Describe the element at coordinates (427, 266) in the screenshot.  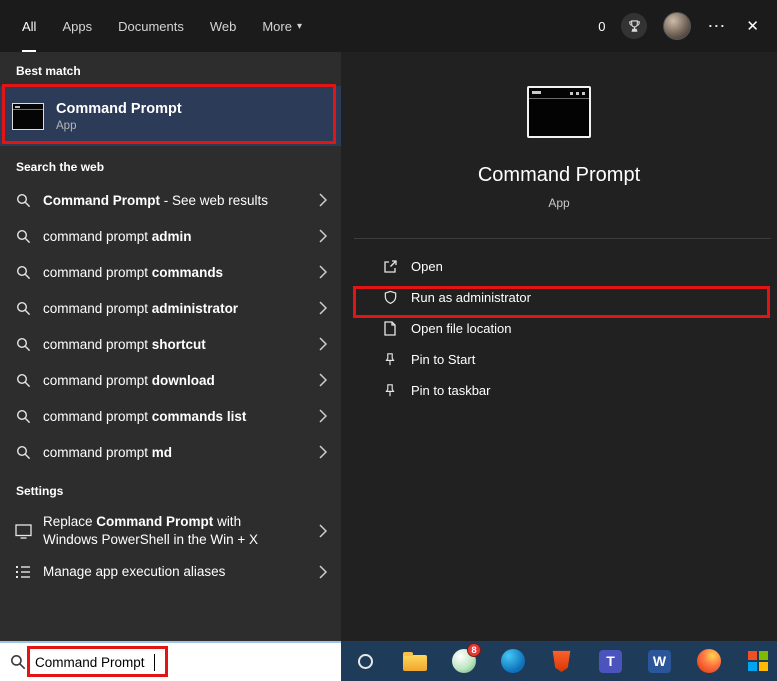
I see `action-open-label: Open` at that location.